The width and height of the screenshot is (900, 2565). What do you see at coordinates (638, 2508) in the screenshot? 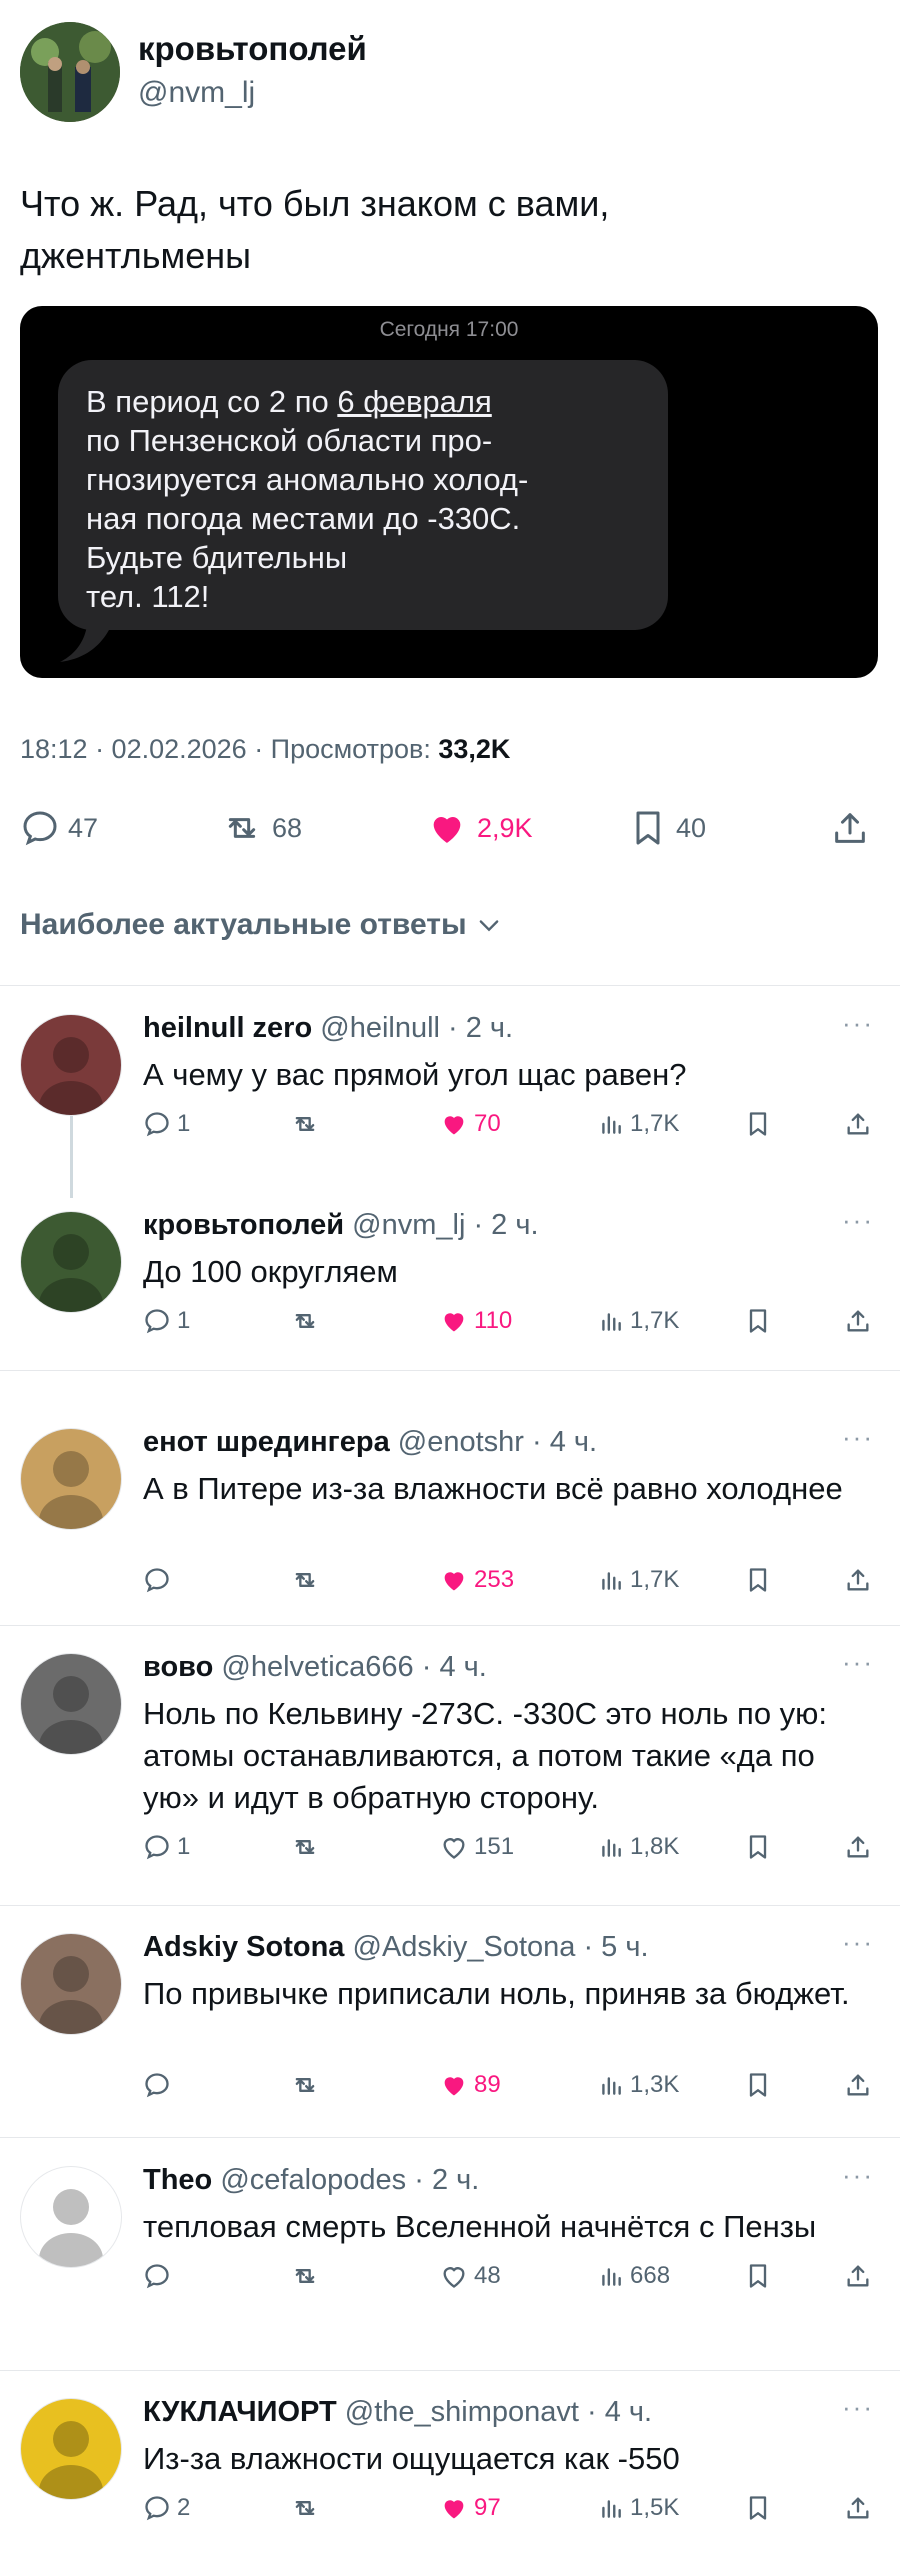
I see `reply-views-button: 1,5K` at bounding box center [638, 2508].